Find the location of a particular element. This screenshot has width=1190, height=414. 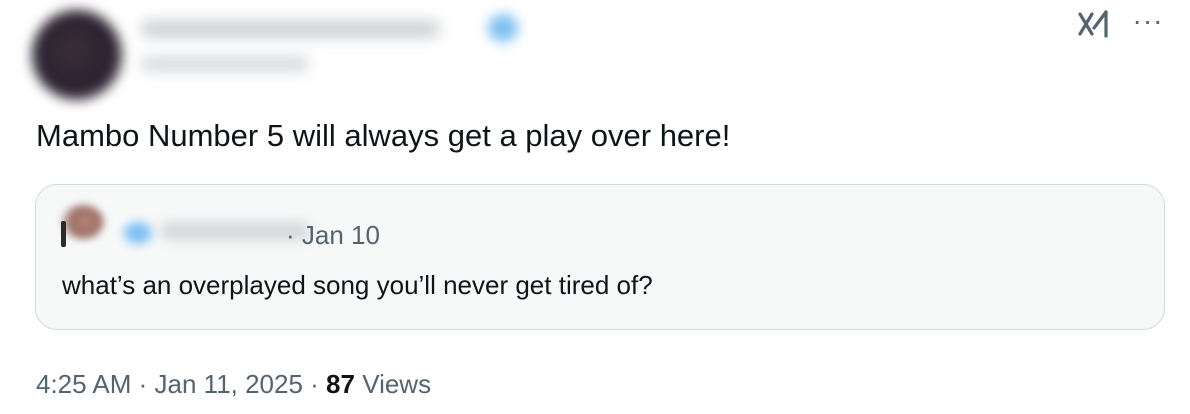

author-avatar is located at coordinates (77, 55).